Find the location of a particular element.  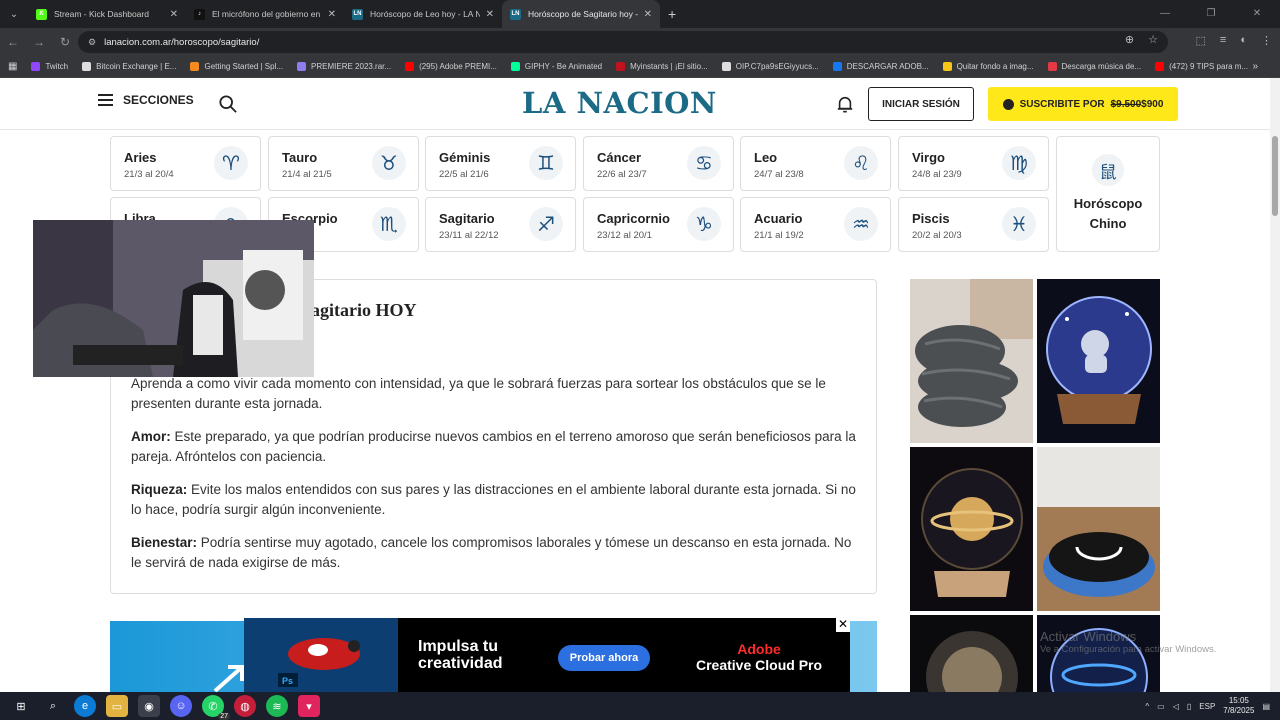

minimize-icon: — is located at coordinates (1165, 14).